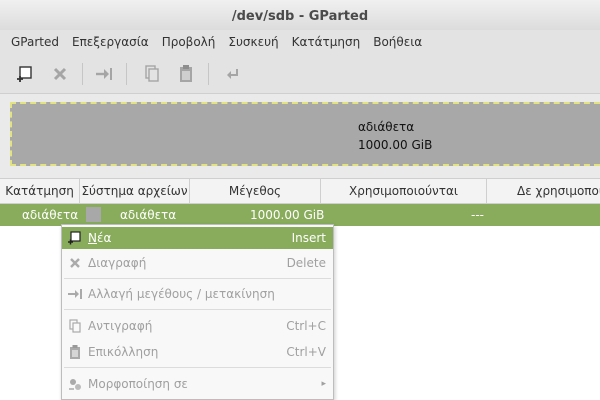  I want to click on menu-item-accelerator: Ctrl+C, so click(306, 326).